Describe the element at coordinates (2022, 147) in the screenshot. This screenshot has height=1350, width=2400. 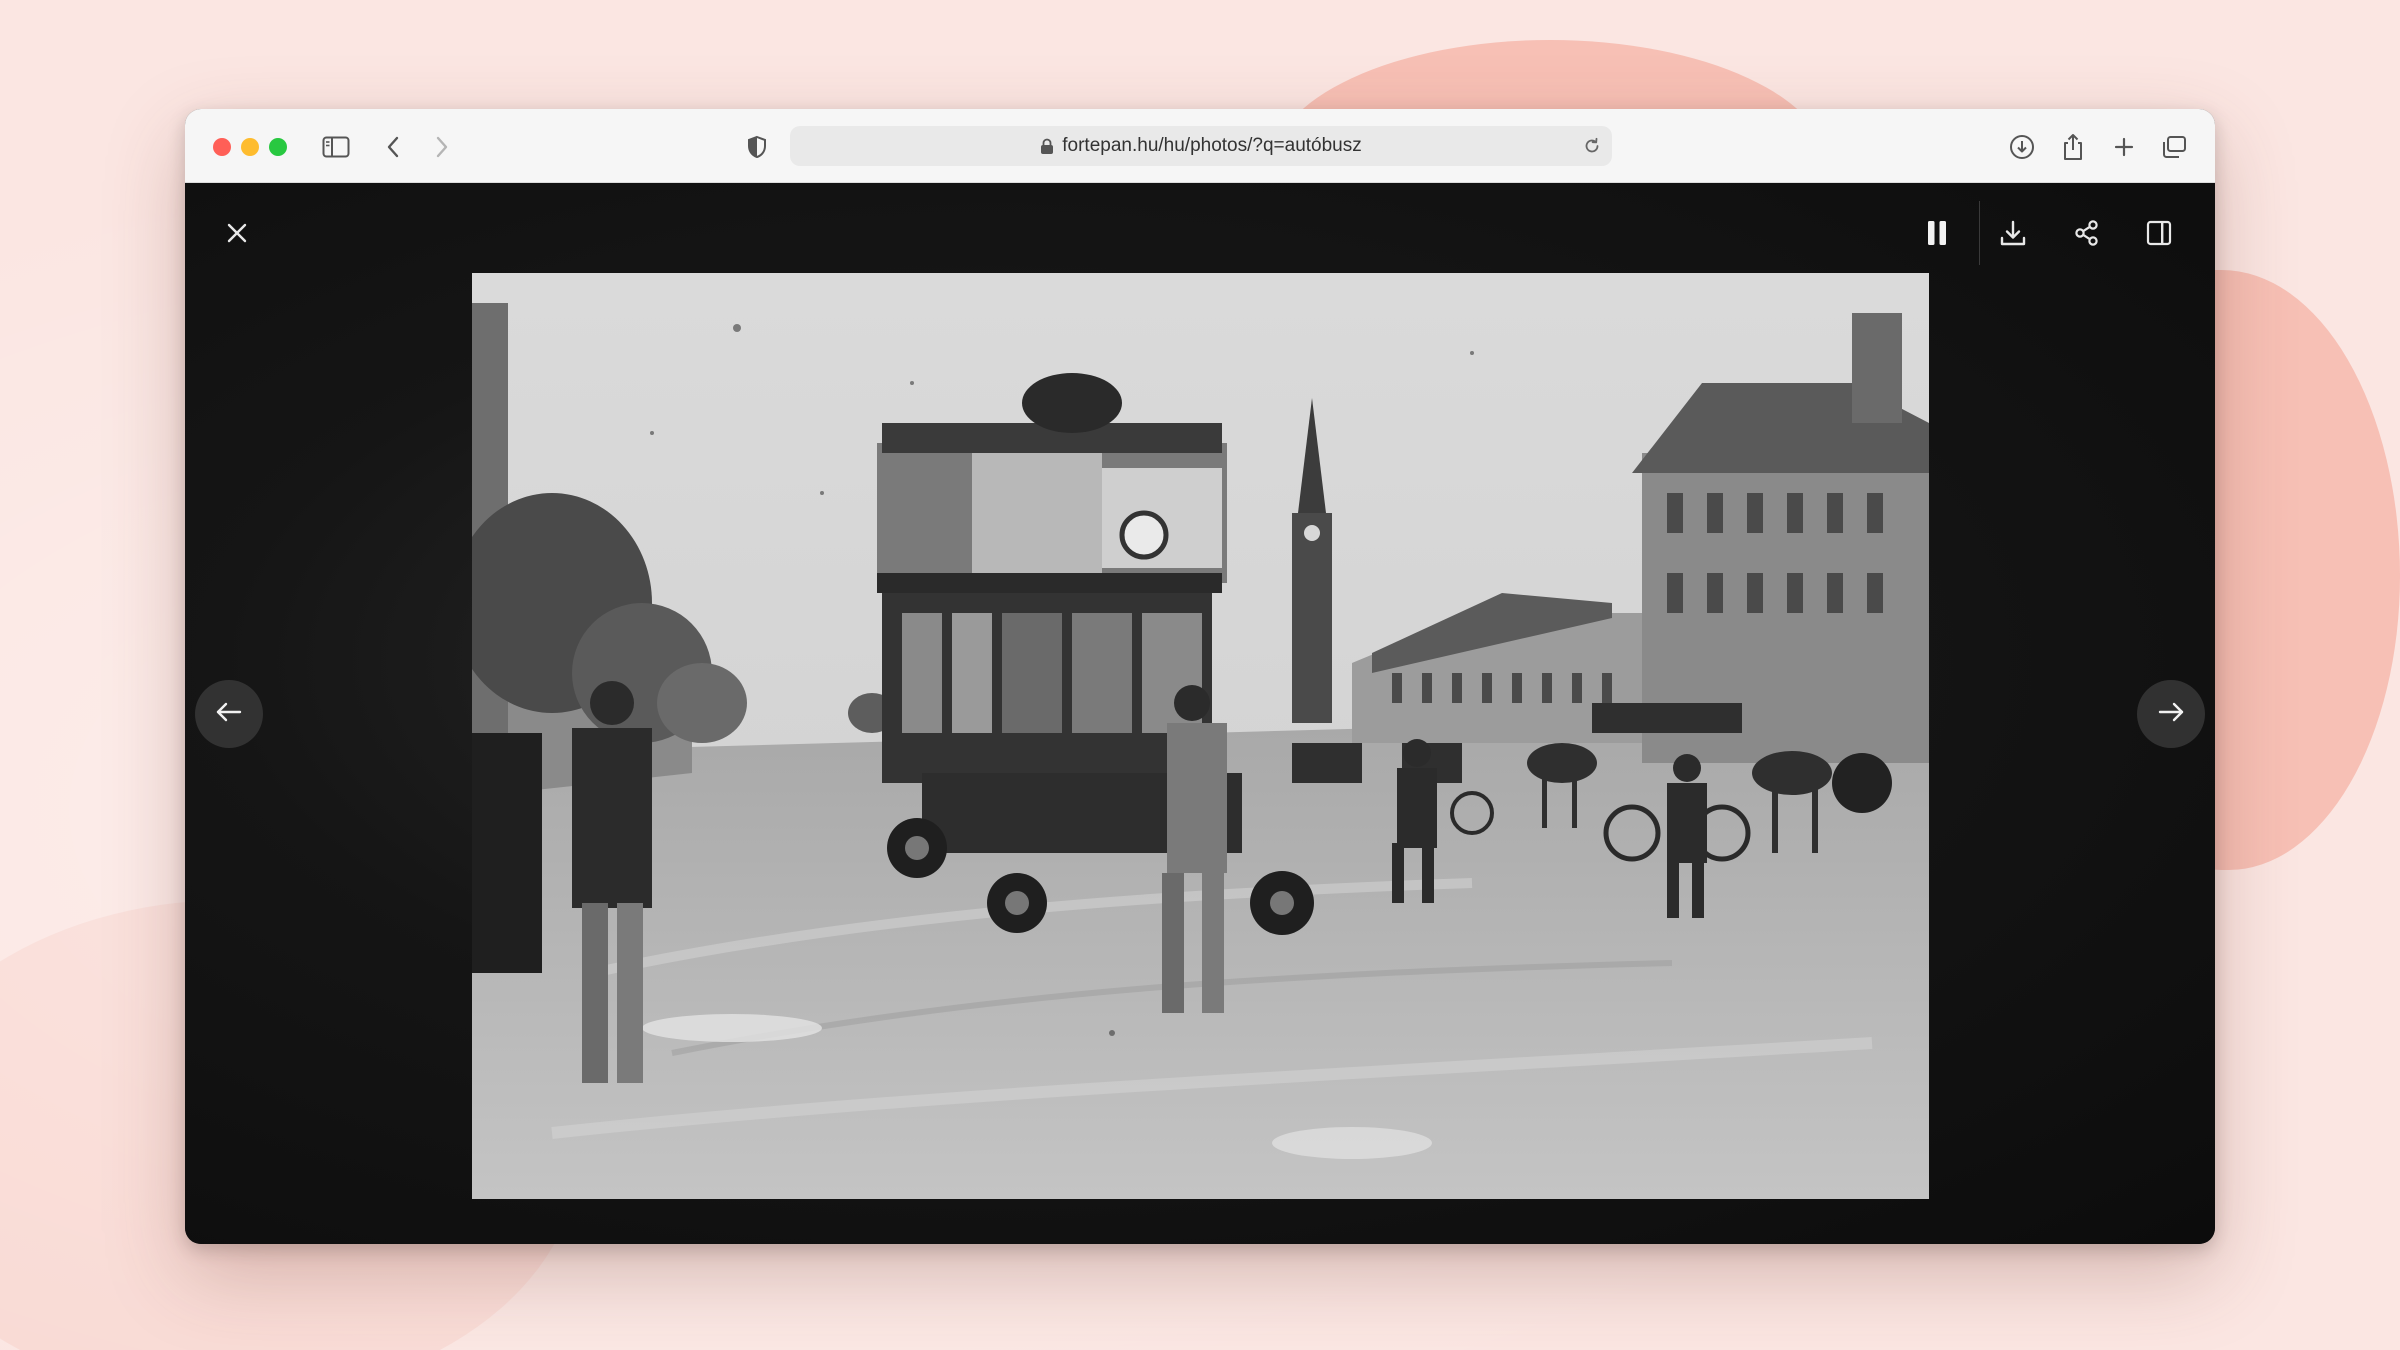
I see `download-circle-icon` at that location.